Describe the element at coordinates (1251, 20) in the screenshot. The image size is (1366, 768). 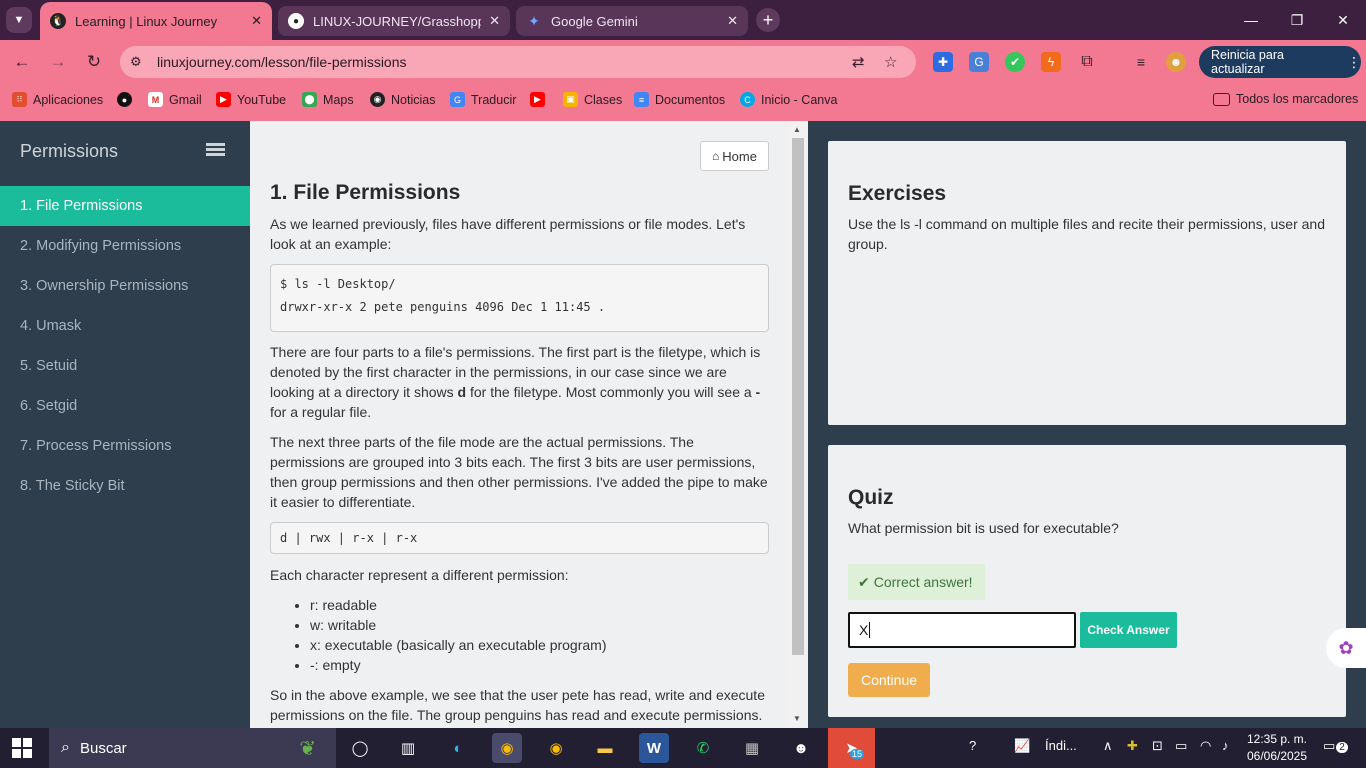
I see `minimize-icon: —` at that location.